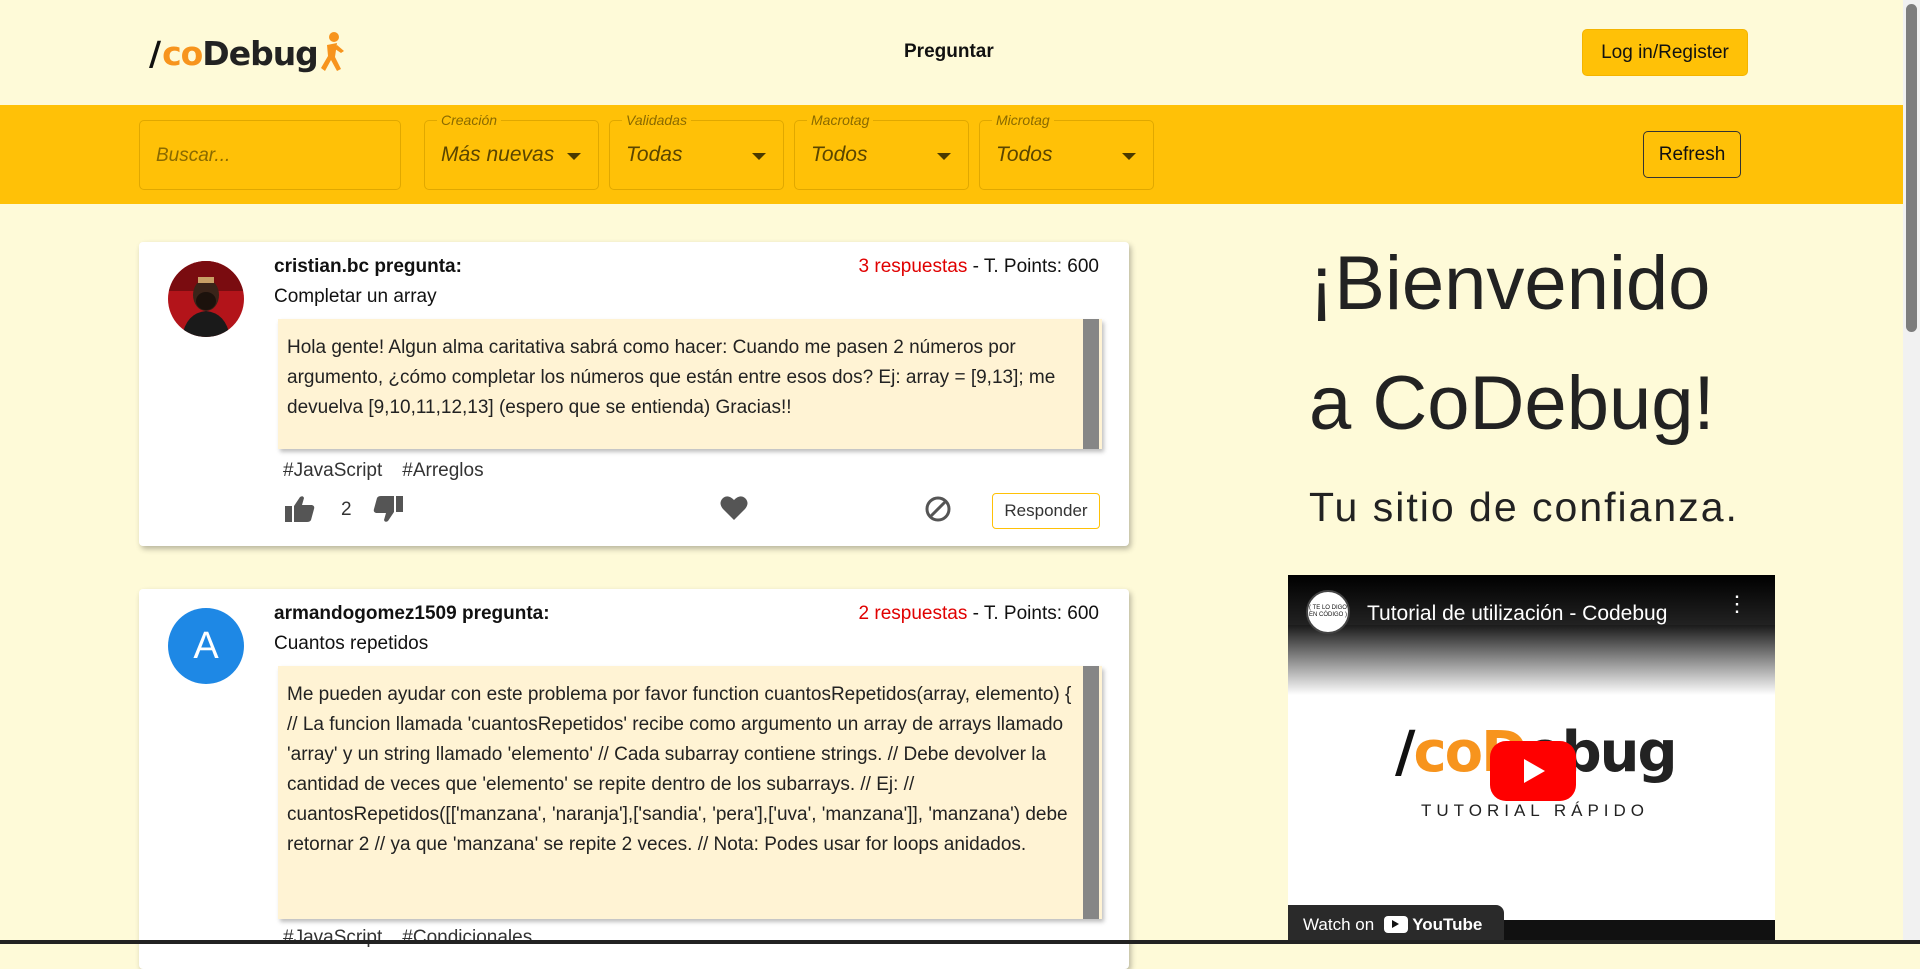 The image size is (1920, 969). Describe the element at coordinates (1911, 168) in the screenshot. I see `scrollbar-thumb` at that location.